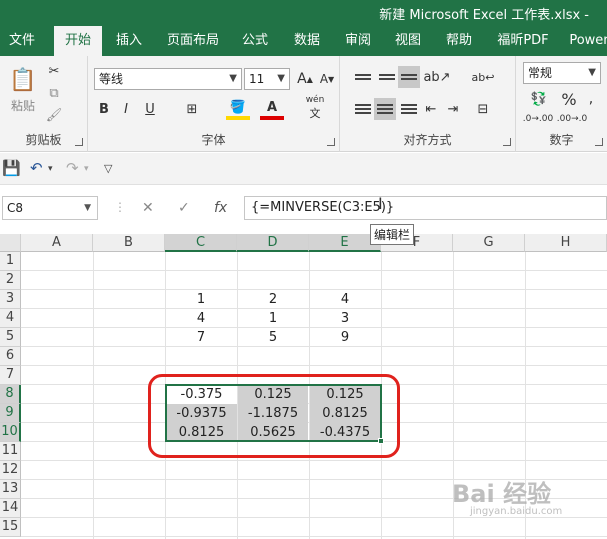 The image size is (607, 539). Describe the element at coordinates (566, 243) in the screenshot. I see `column-header-h: H` at that location.